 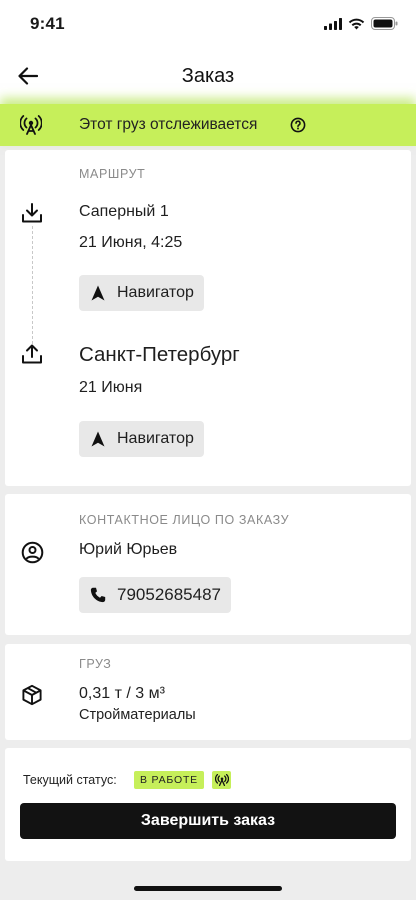 I want to click on download-icon, so click(x=32, y=215).